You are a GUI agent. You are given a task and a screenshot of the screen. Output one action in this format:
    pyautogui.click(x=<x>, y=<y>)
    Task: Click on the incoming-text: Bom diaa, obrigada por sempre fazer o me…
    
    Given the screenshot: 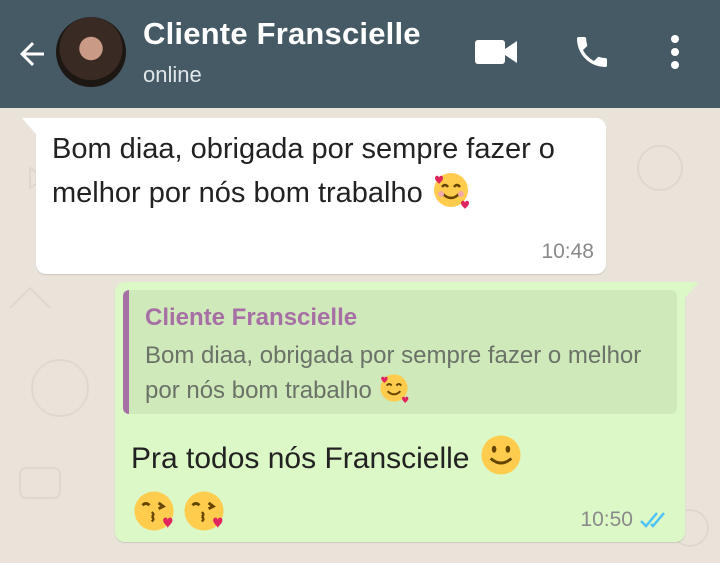 What is the action you would take?
    pyautogui.click(x=303, y=171)
    